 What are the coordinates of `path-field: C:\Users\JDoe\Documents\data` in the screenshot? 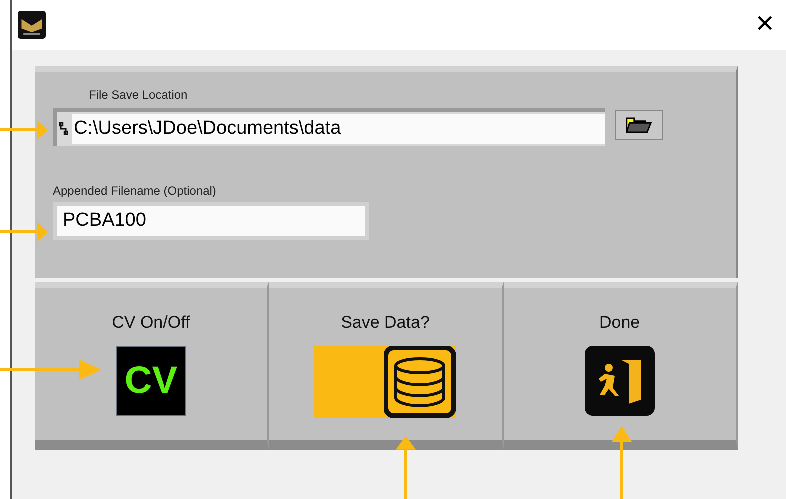 It's located at (329, 127).